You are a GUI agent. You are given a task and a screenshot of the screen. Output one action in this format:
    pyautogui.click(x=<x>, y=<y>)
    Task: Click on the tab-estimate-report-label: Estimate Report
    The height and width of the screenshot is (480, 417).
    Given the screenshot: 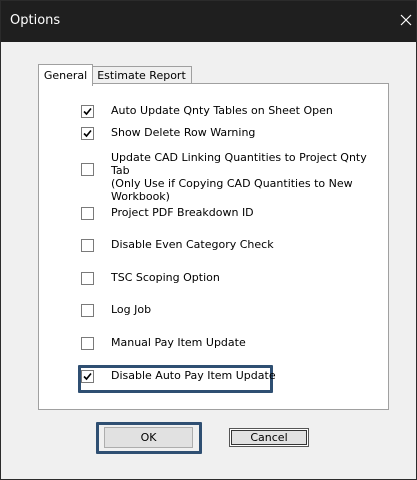 What is the action you would take?
    pyautogui.click(x=141, y=75)
    